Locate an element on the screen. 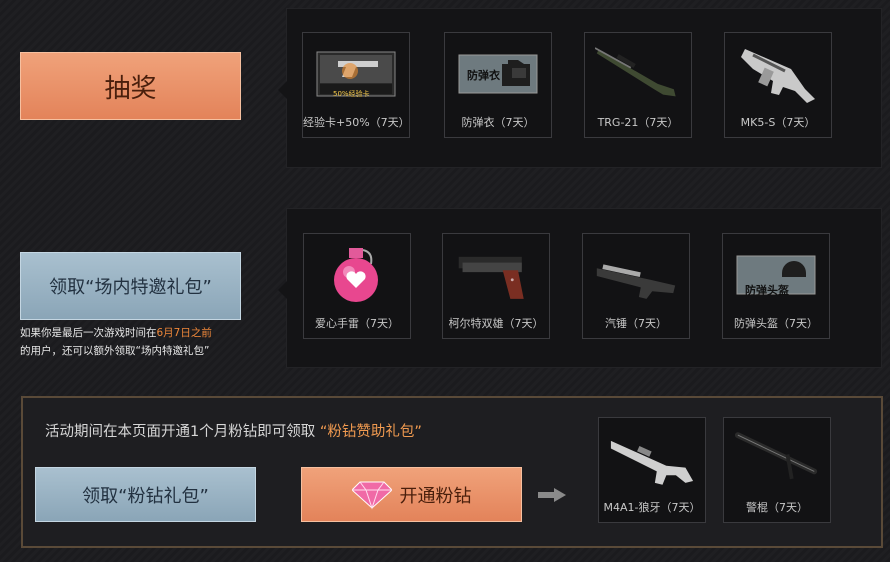  prize-item-body-armor: 防弹衣 防弹衣（7天） is located at coordinates (498, 85).